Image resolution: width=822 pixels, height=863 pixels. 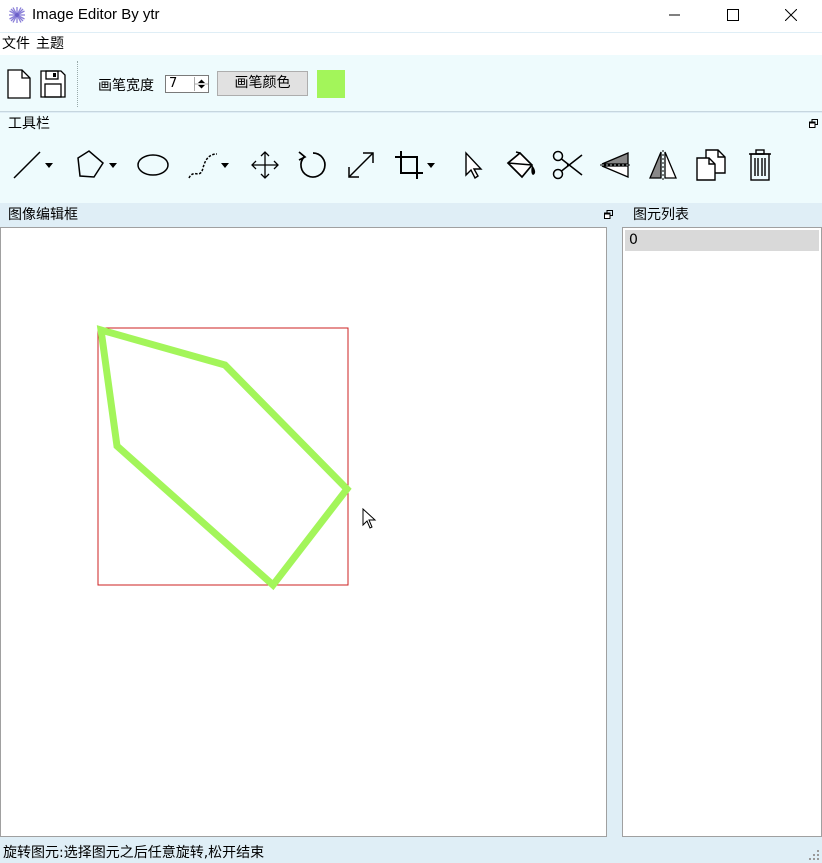 I want to click on ellipse-tool, so click(x=153, y=165).